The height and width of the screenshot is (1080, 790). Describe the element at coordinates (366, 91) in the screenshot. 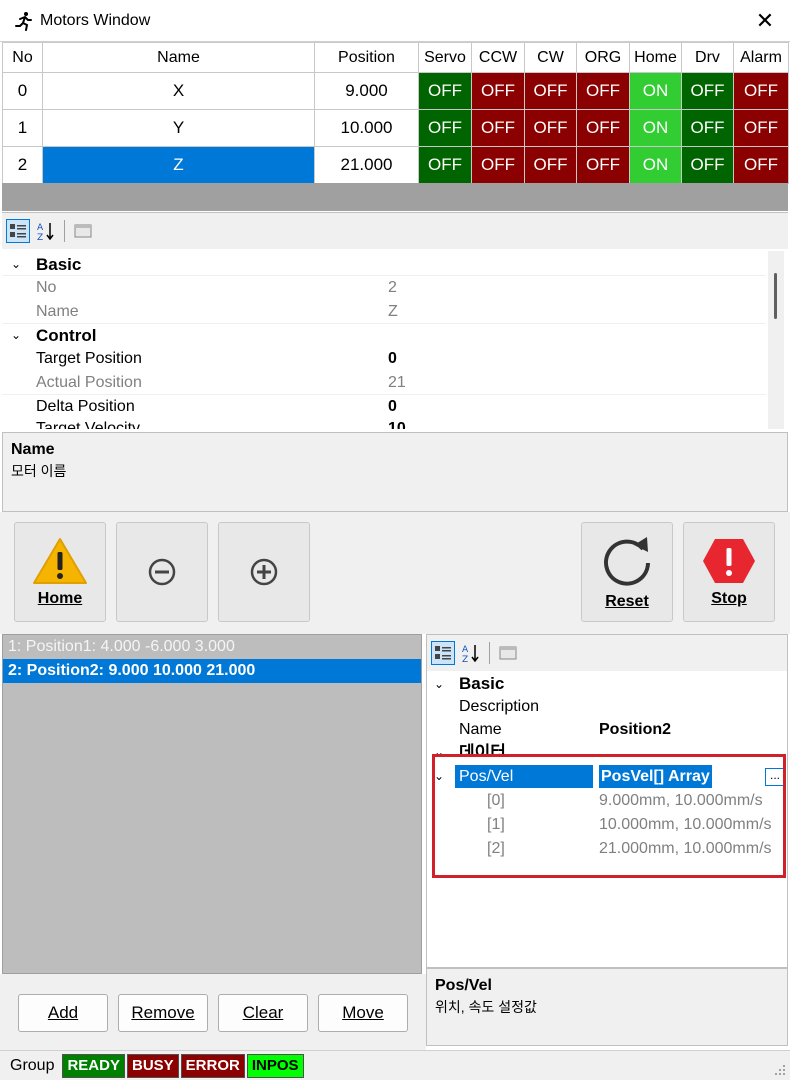

I see `cell-position: 9.000` at that location.